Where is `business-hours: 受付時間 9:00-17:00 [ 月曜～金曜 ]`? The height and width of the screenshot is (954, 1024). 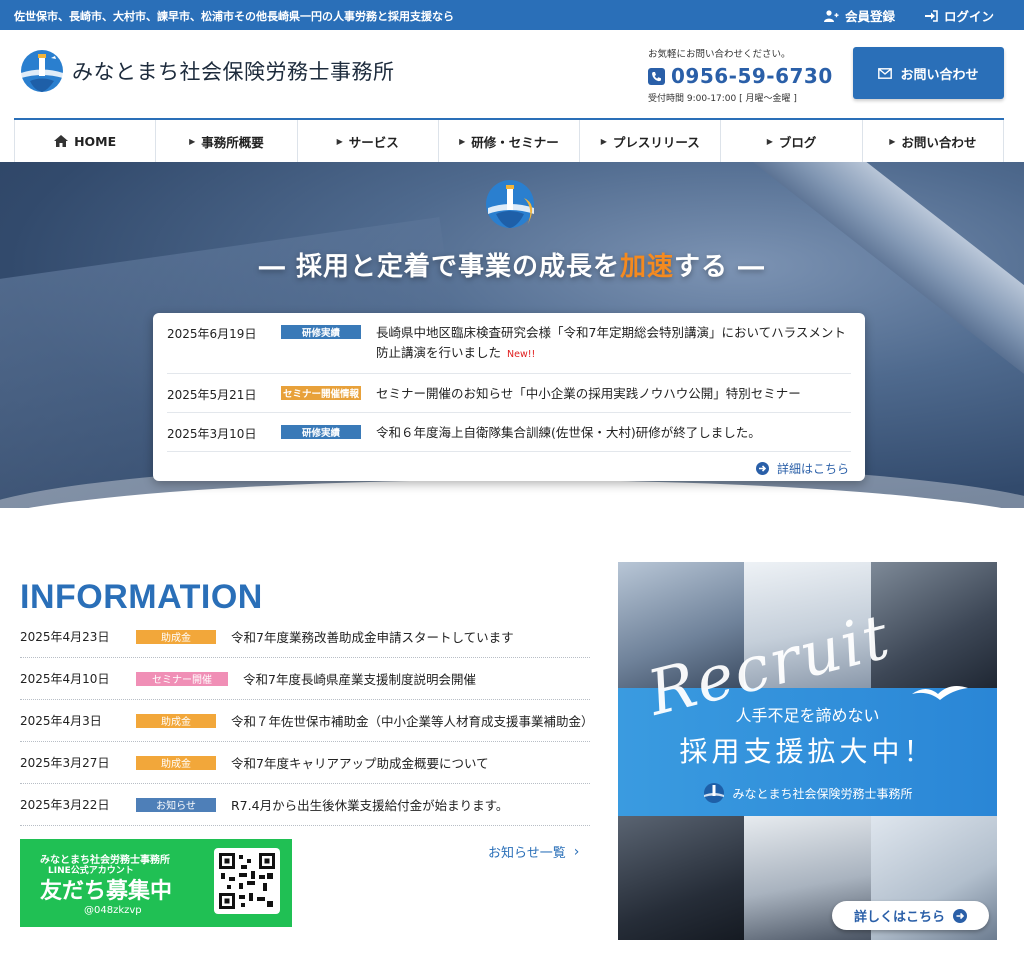 business-hours: 受付時間 9:00-17:00 [ 月曜～金曜 ] is located at coordinates (722, 99).